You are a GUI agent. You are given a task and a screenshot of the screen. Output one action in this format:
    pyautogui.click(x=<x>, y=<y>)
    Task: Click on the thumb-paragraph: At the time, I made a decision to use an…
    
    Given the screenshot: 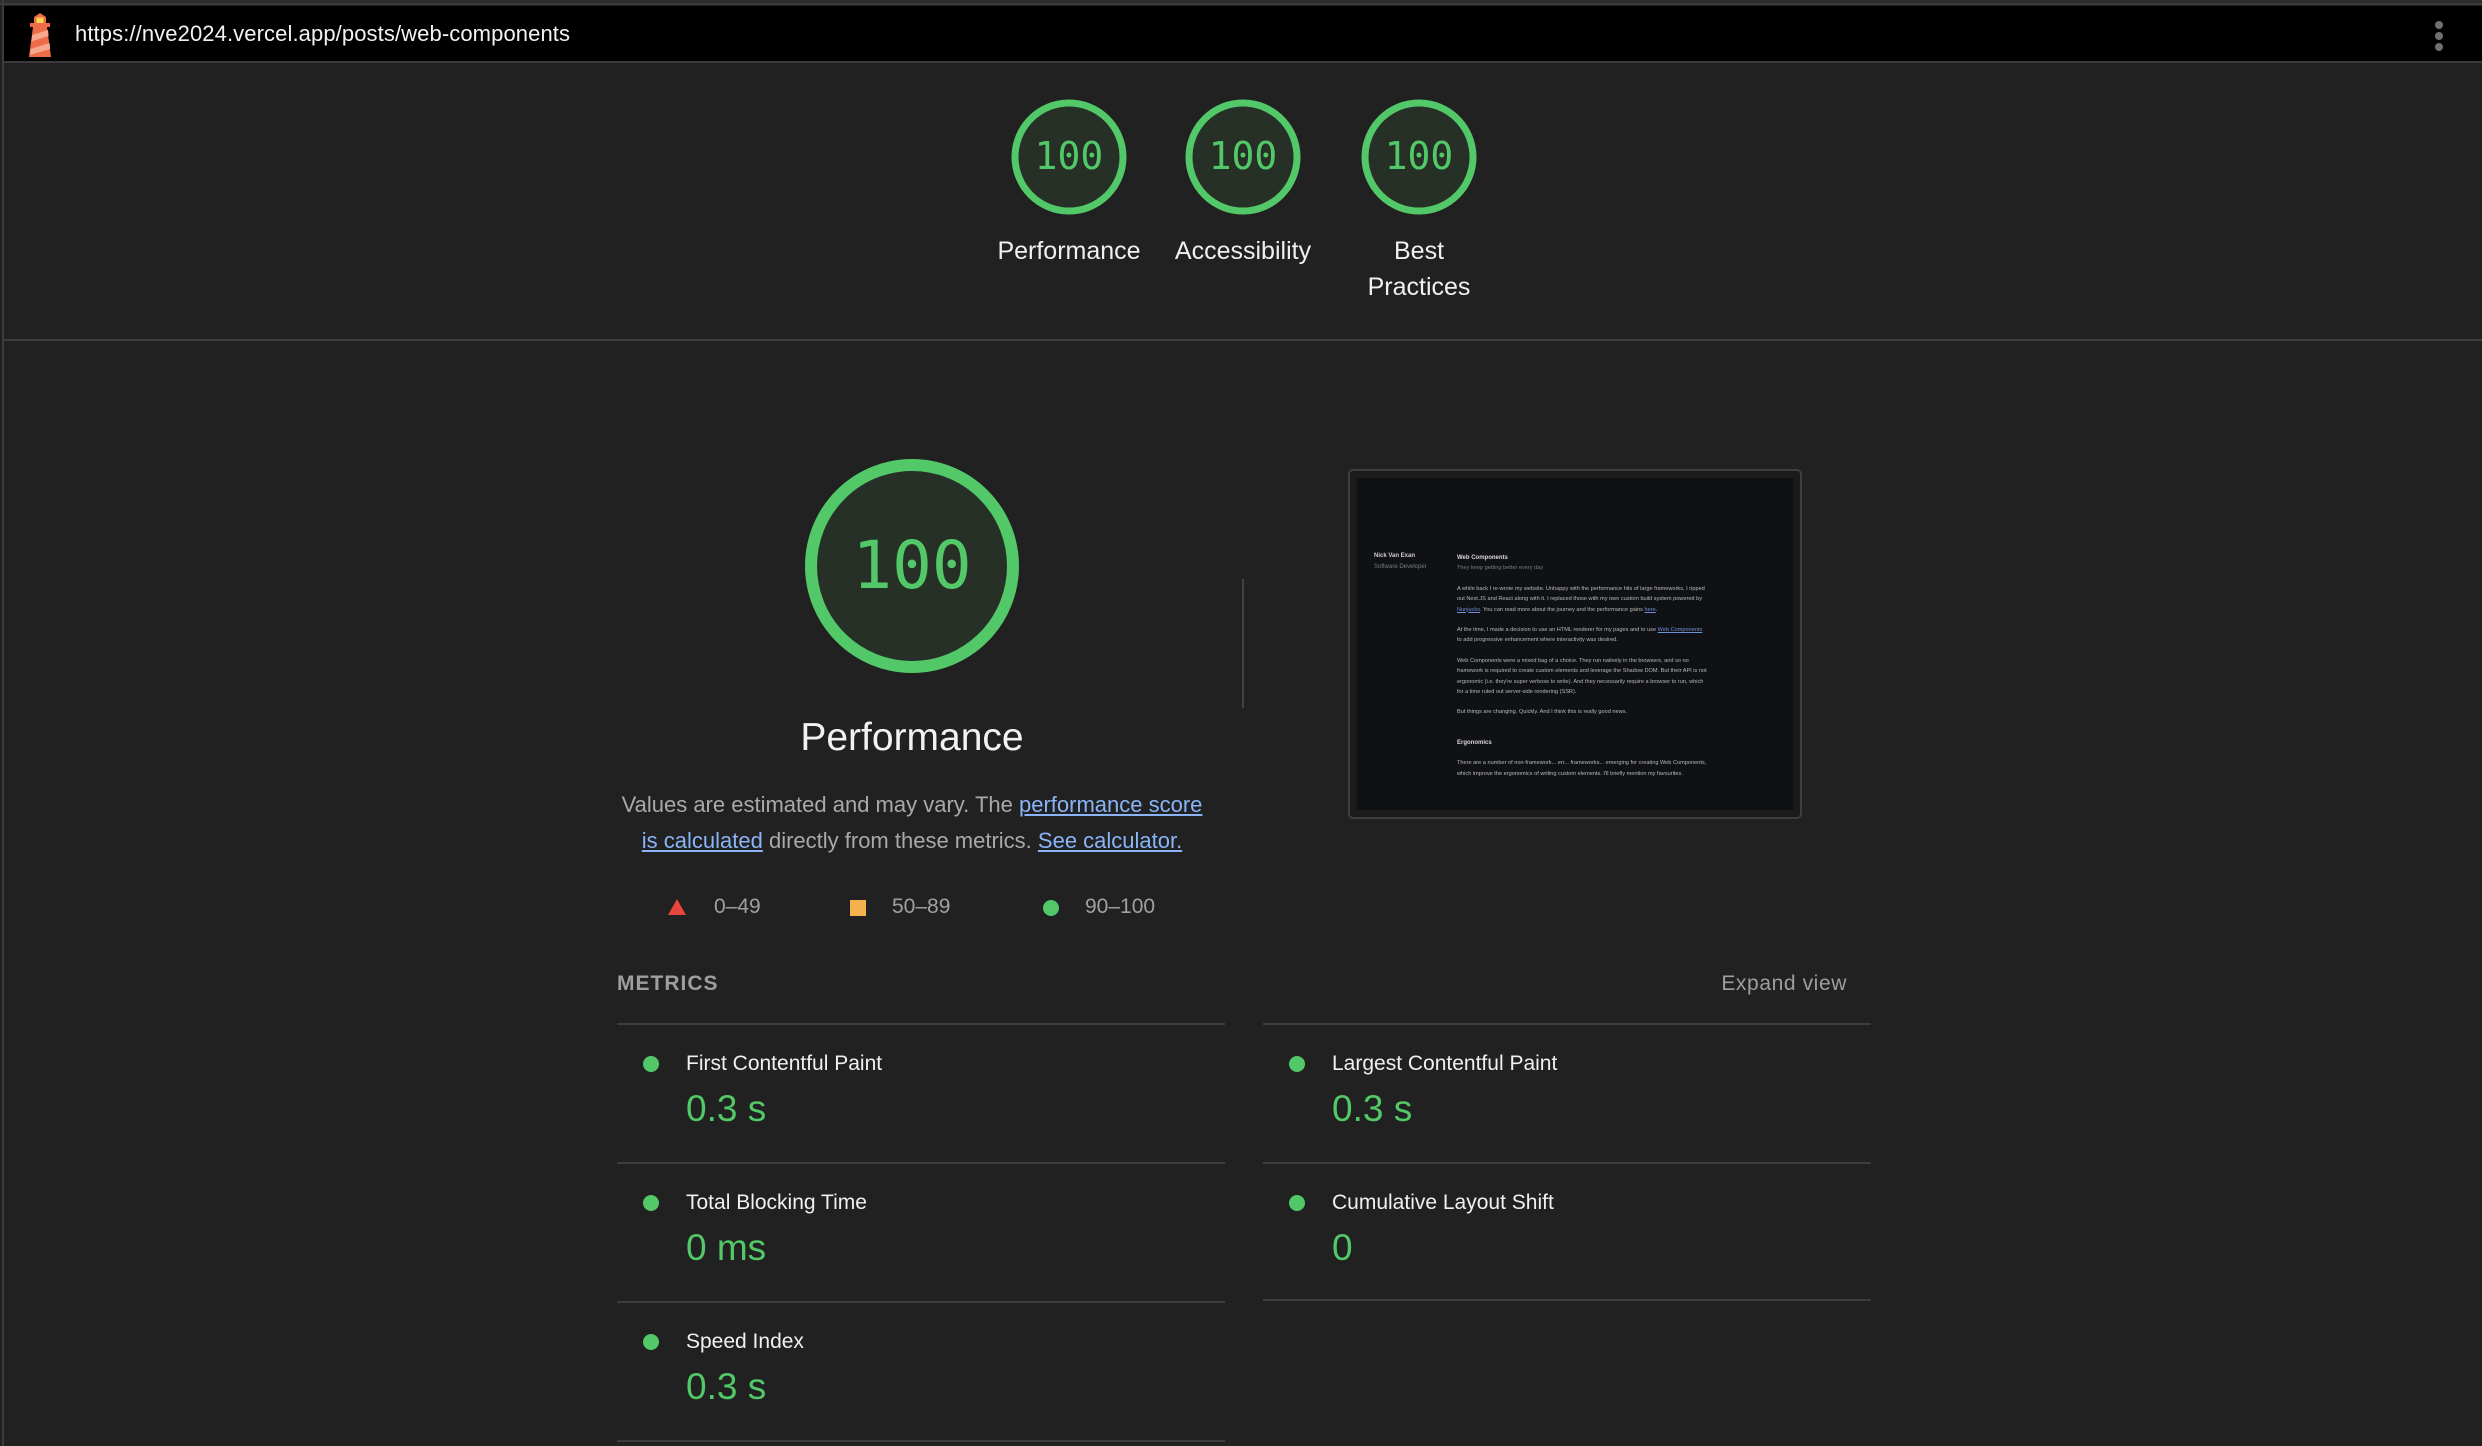 What is the action you would take?
    pyautogui.click(x=1580, y=635)
    